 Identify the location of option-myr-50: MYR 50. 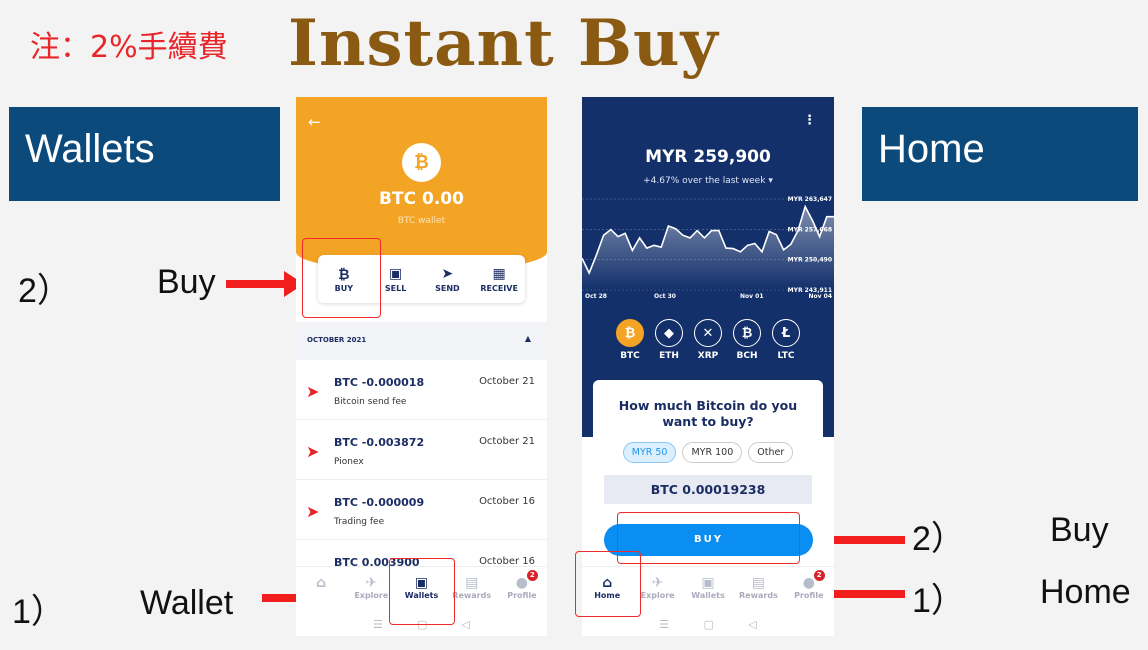
(649, 452).